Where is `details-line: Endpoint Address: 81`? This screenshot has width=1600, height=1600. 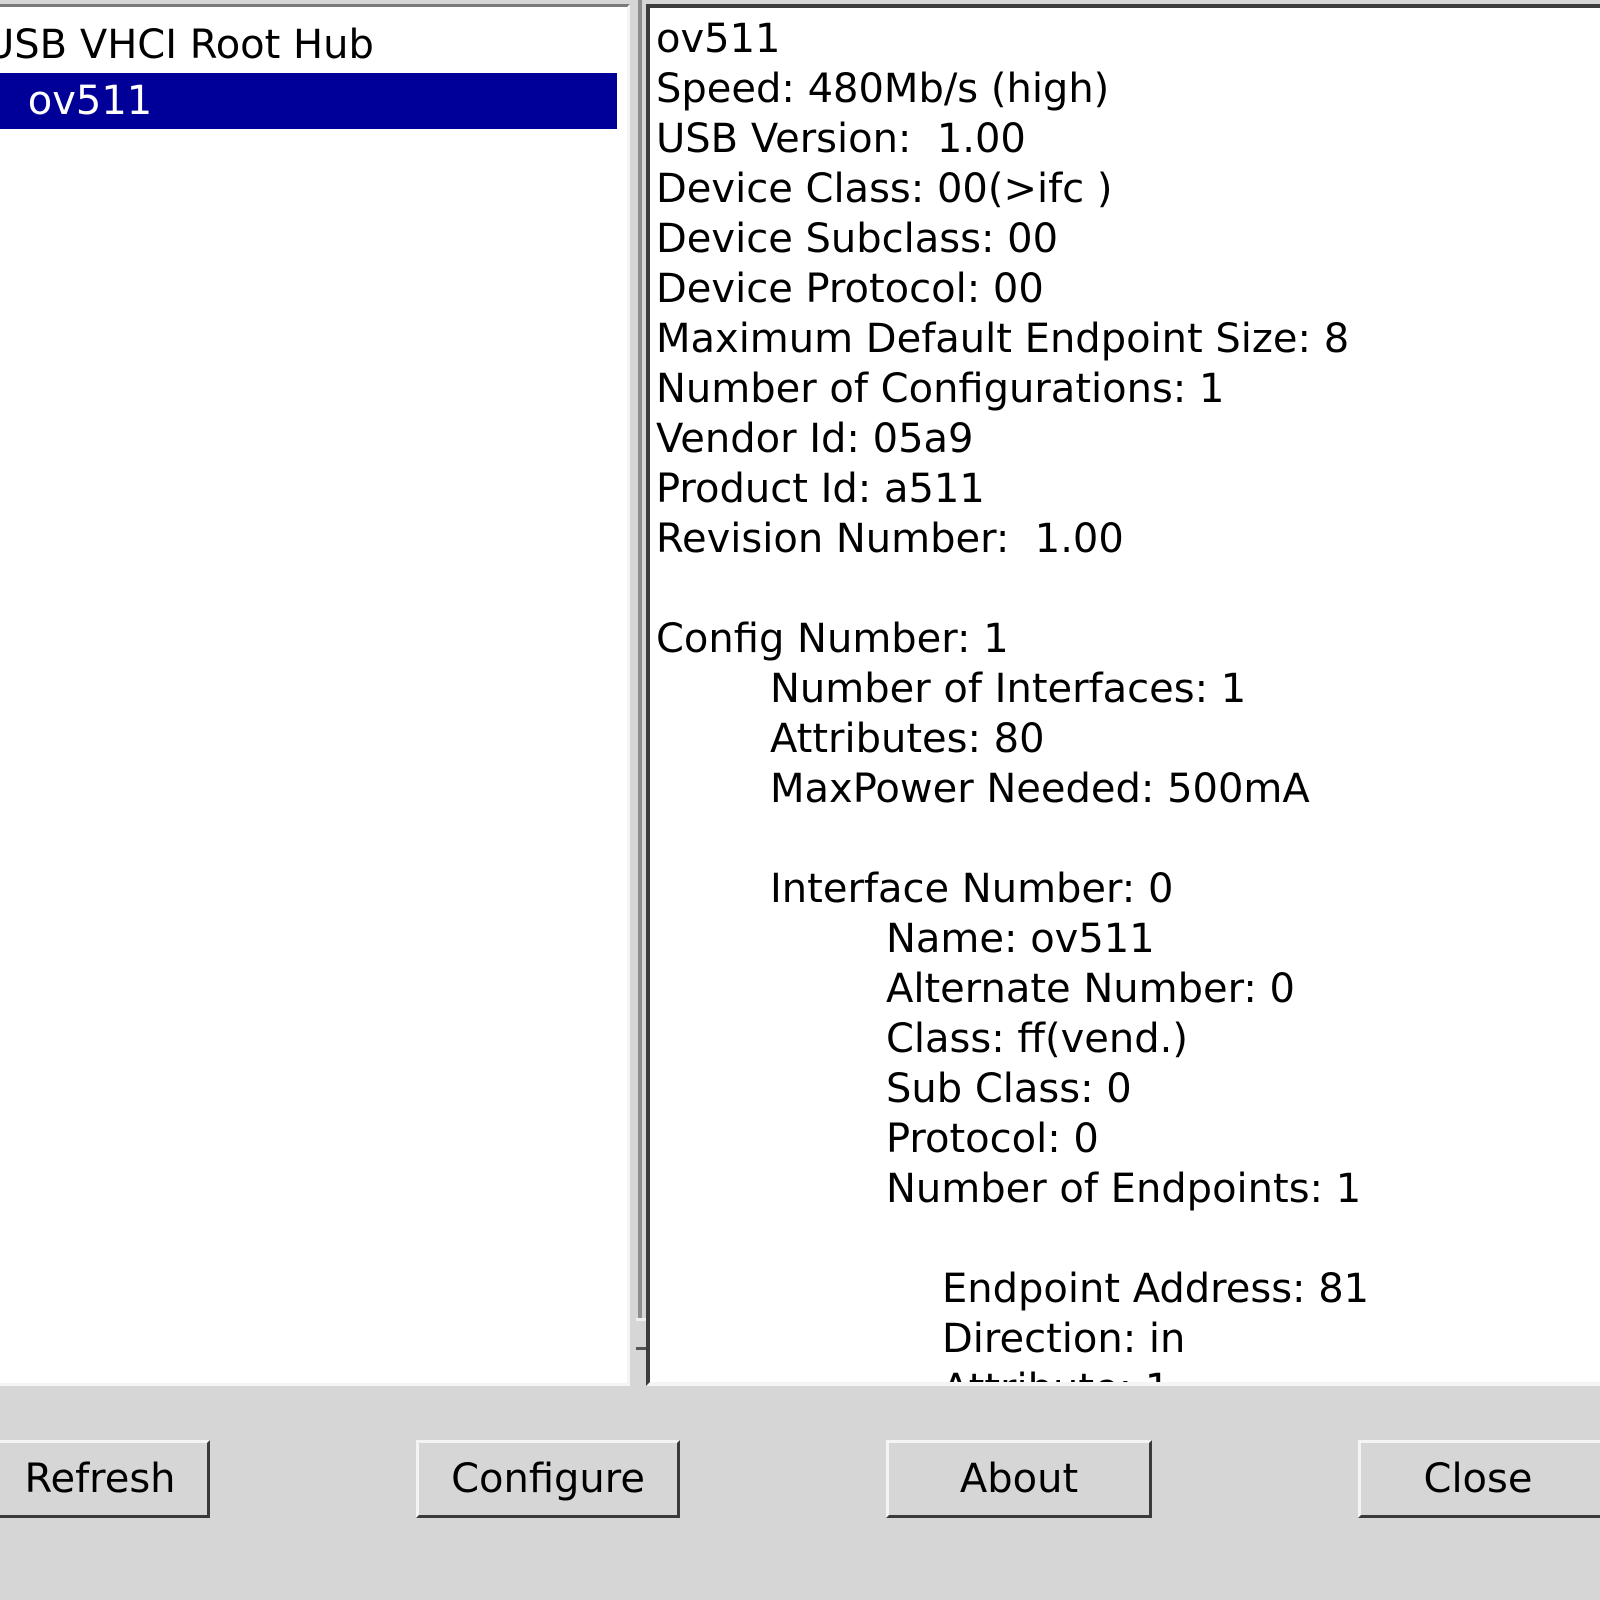 details-line: Endpoint Address: 81 is located at coordinates (1156, 1289).